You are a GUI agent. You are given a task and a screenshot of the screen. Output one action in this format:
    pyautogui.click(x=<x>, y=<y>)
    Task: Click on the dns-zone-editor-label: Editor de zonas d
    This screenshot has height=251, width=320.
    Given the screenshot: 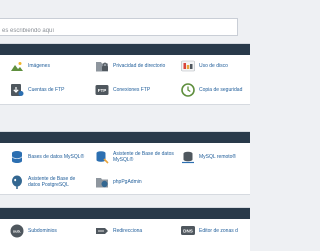 What is the action you would take?
    pyautogui.click(x=218, y=231)
    